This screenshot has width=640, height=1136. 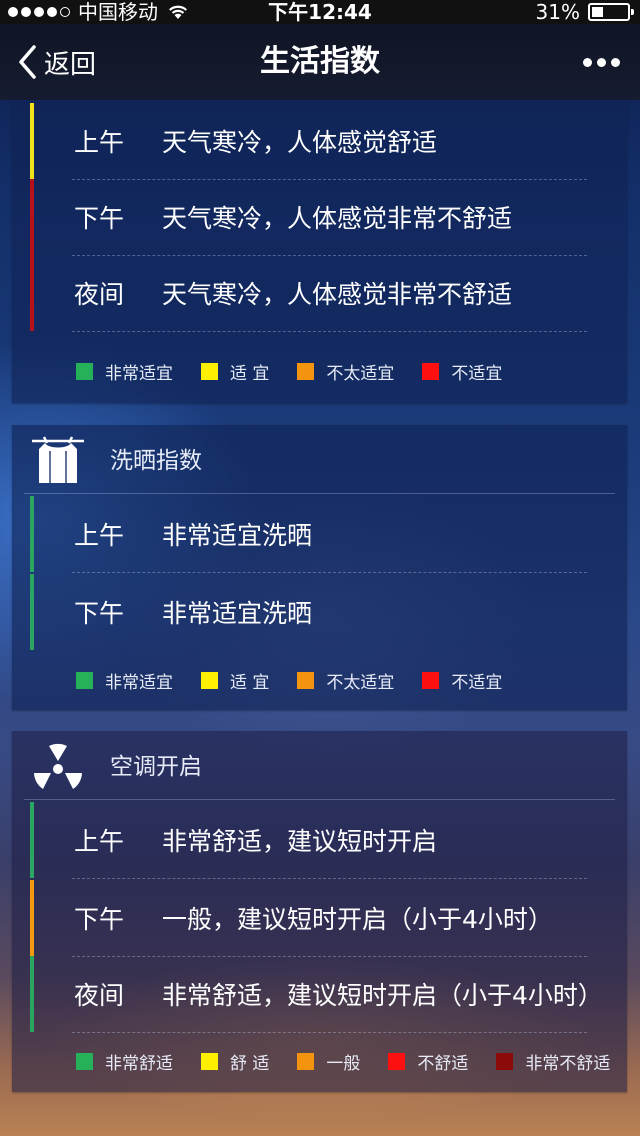 I want to click on status-right: 31%, so click(x=584, y=12).